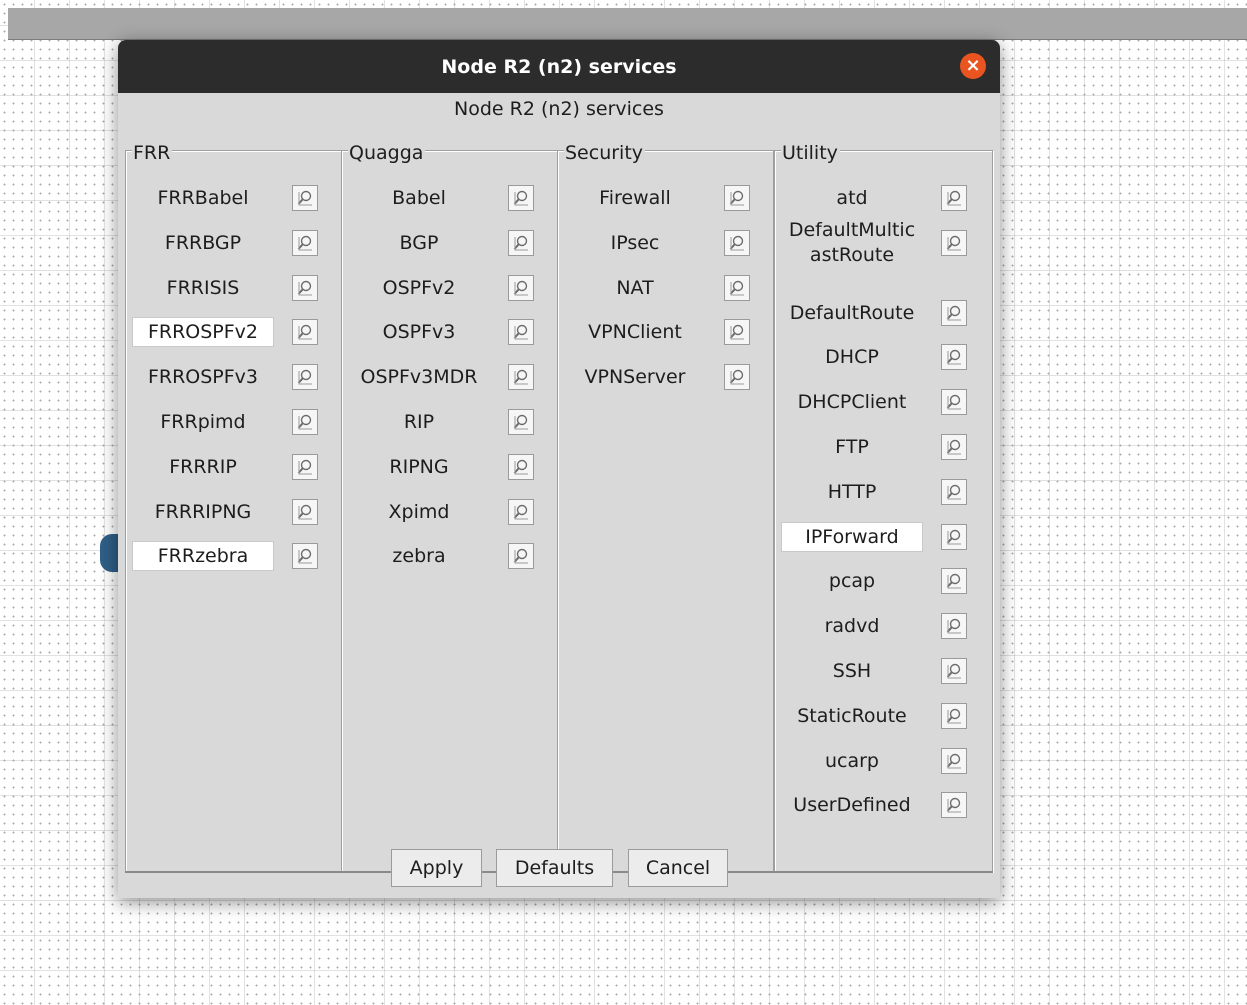  I want to click on config-ripng-button, so click(521, 466).